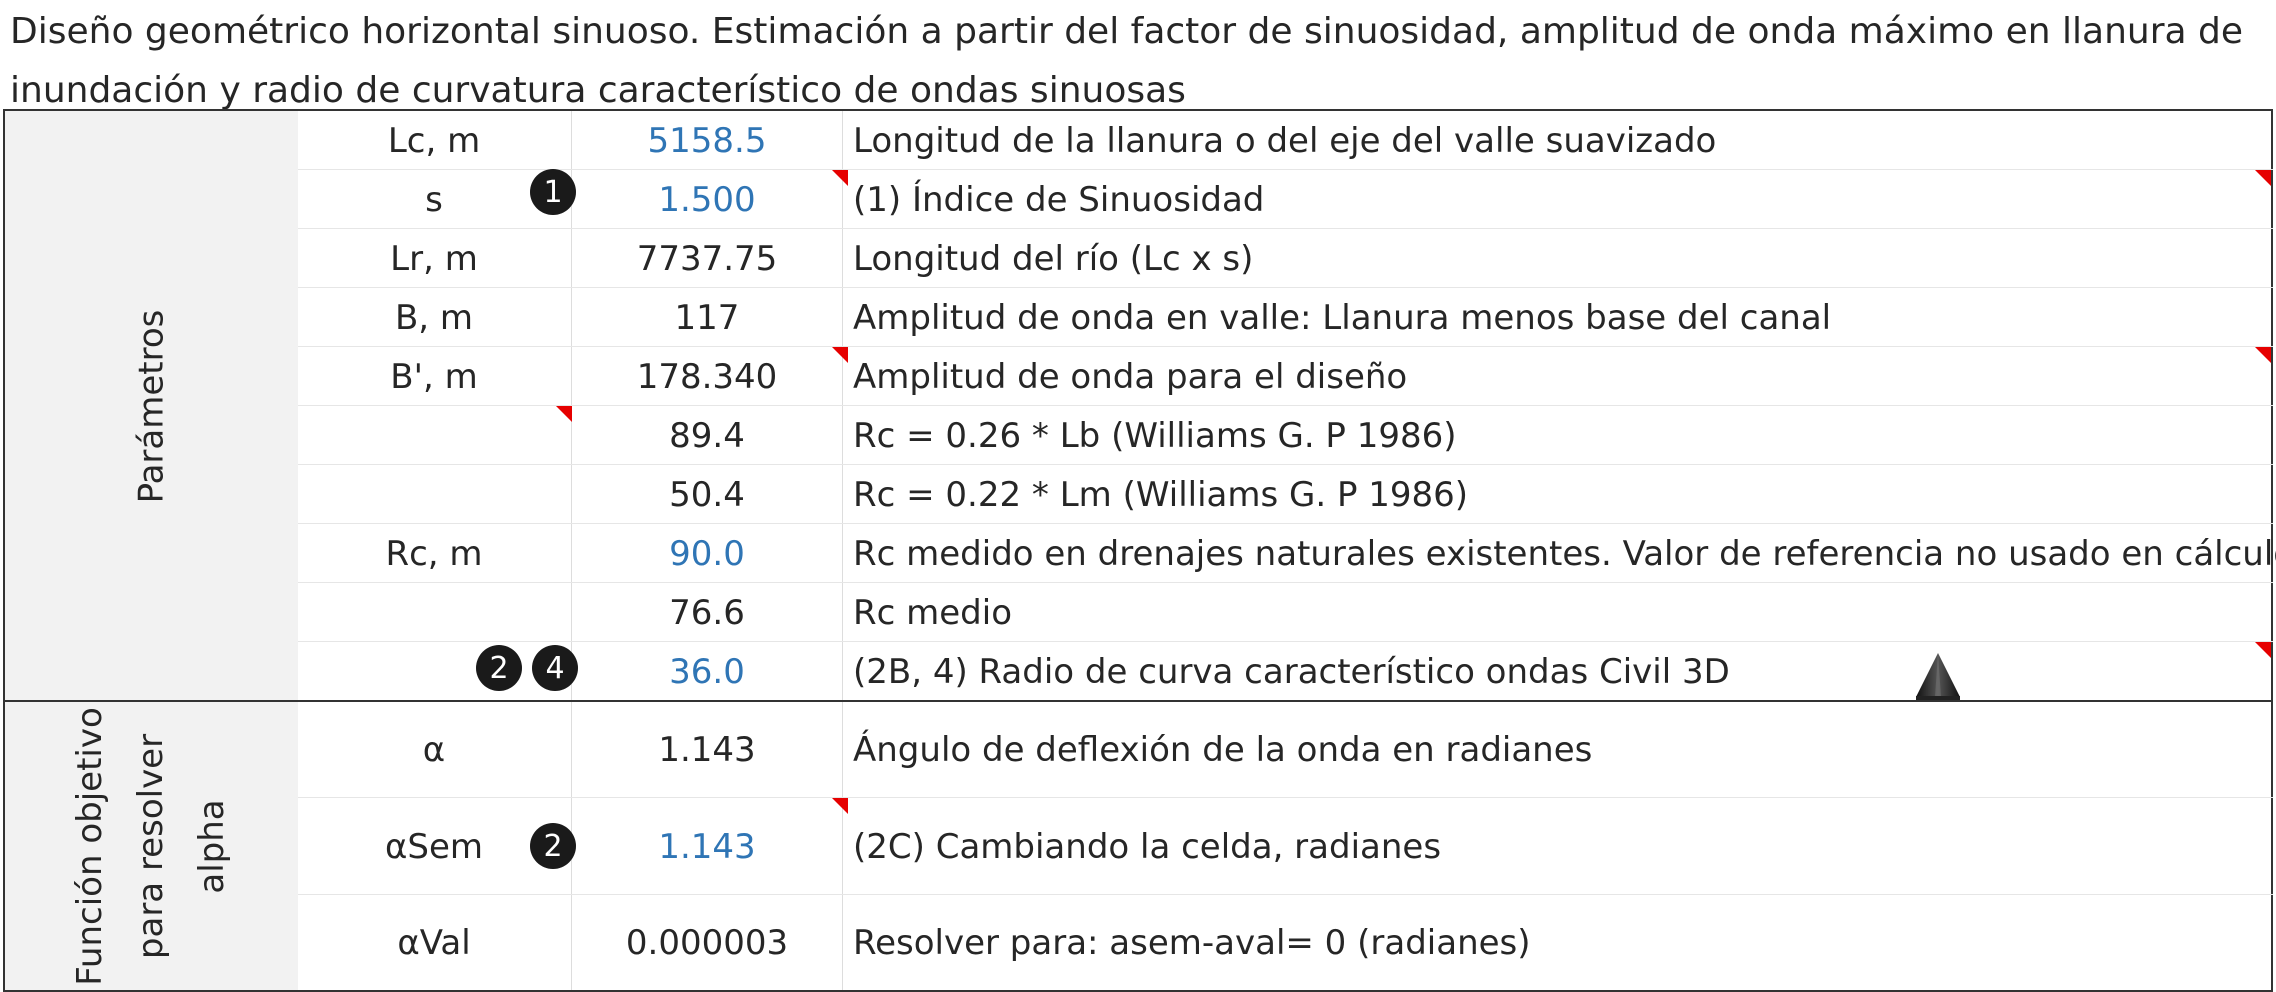 Image resolution: width=2276 pixels, height=992 pixels. Describe the element at coordinates (1938, 676) in the screenshot. I see `civil3d-cone-icon` at that location.